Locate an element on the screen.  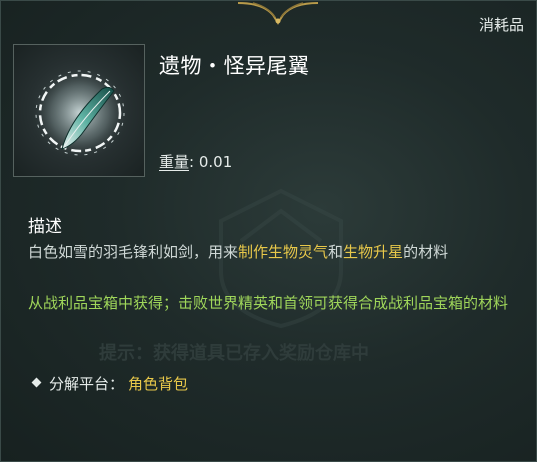
dismantle-platform-row: 分解平台： 角色背包 is located at coordinates (110, 383).